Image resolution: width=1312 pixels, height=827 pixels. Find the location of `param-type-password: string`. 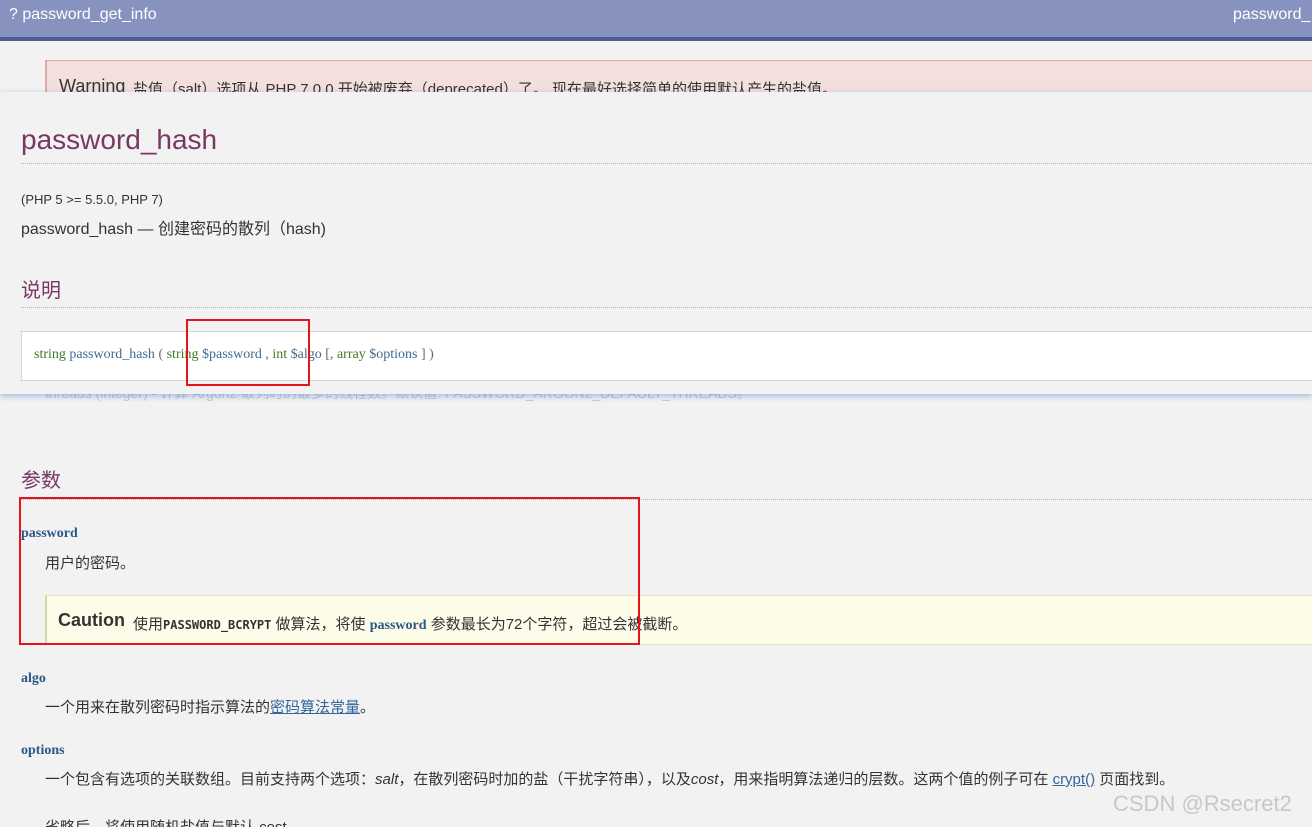

param-type-password: string is located at coordinates (182, 354).